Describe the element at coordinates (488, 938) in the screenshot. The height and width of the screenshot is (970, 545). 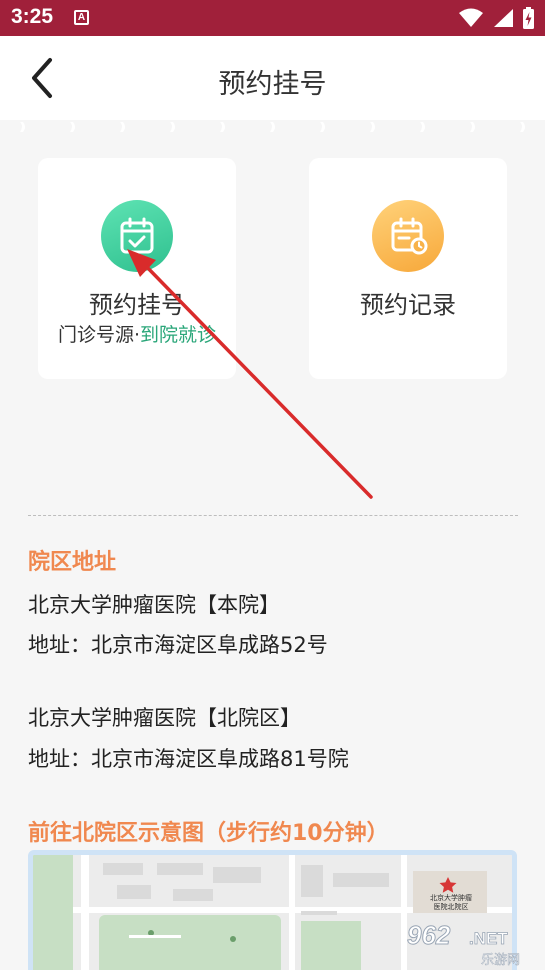
I see `watermark-suffix: .NET` at that location.